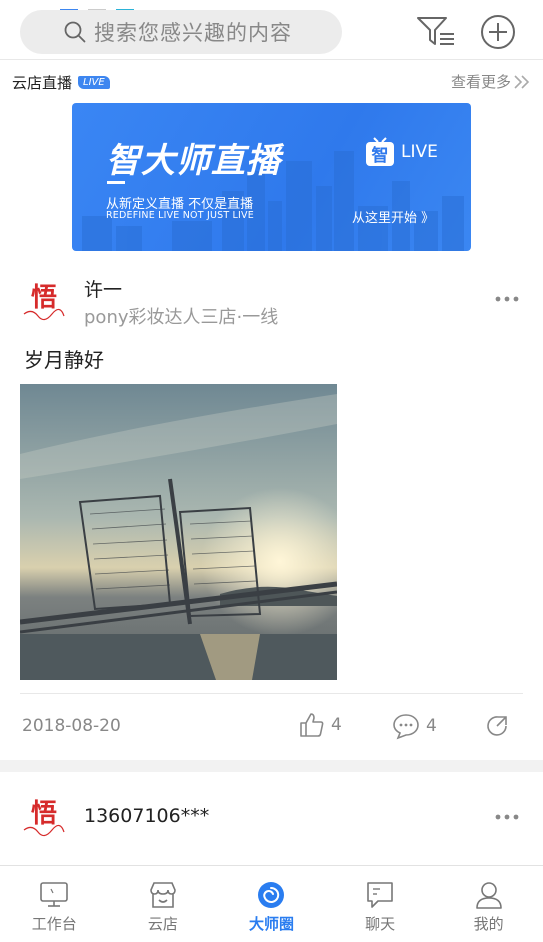 This screenshot has height=942, width=543. Describe the element at coordinates (120, 7) in the screenshot. I see `status-bar-sliver` at that location.